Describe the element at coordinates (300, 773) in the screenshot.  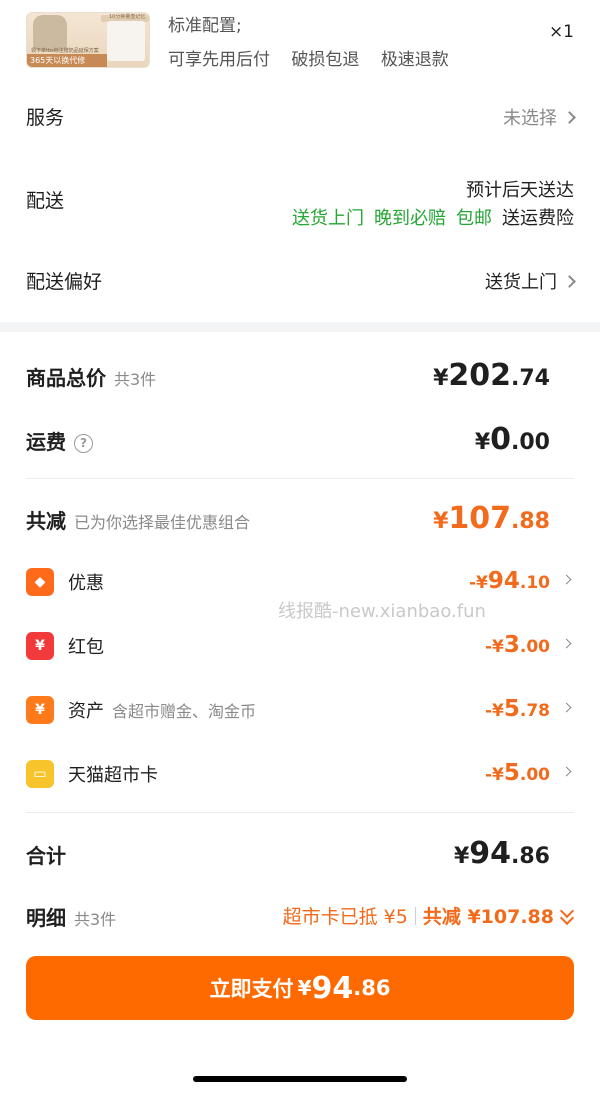
I see `discount-row-supermarket-card: ▭ 天猫超市卡 -¥5.00` at that location.